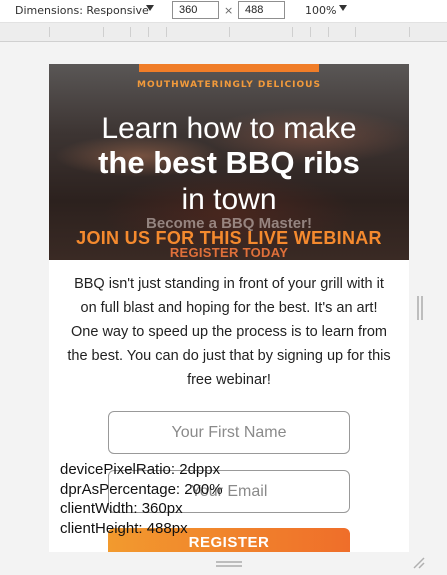 This screenshot has width=447, height=575. I want to click on accent-bar, so click(229, 68).